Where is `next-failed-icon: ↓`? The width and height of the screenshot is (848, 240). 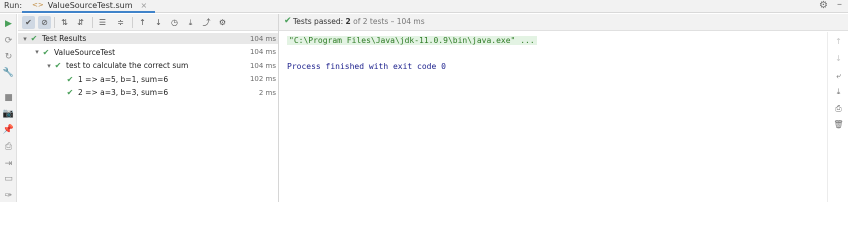
next-failed-icon: ↓ is located at coordinates (158, 22).